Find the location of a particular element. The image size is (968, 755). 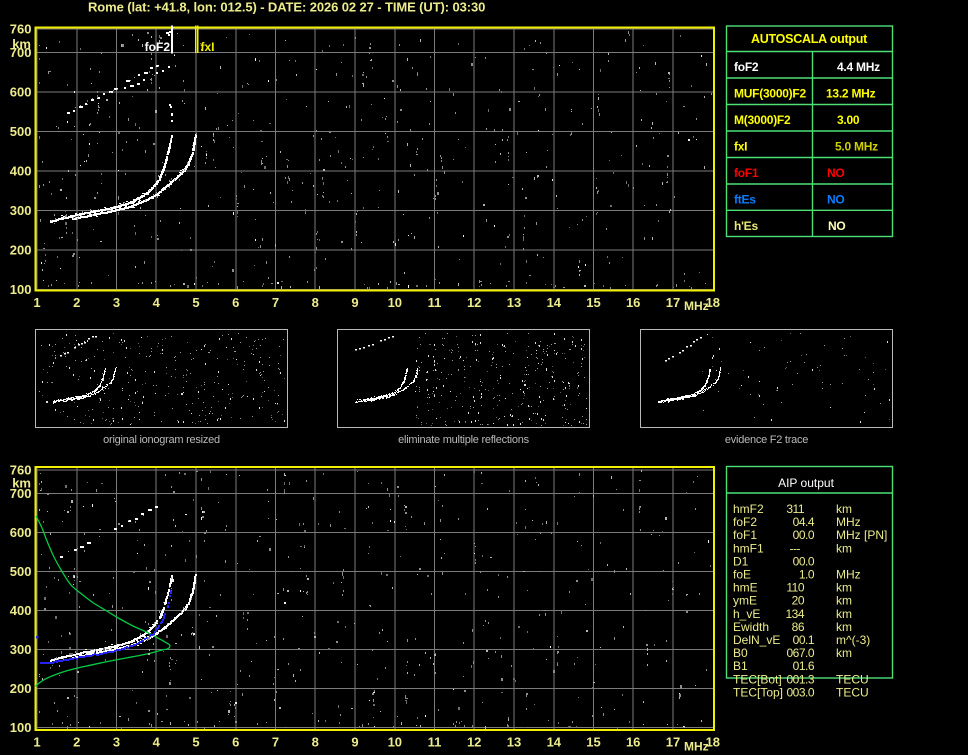

svg-text: h'Es is located at coordinates (746, 226).